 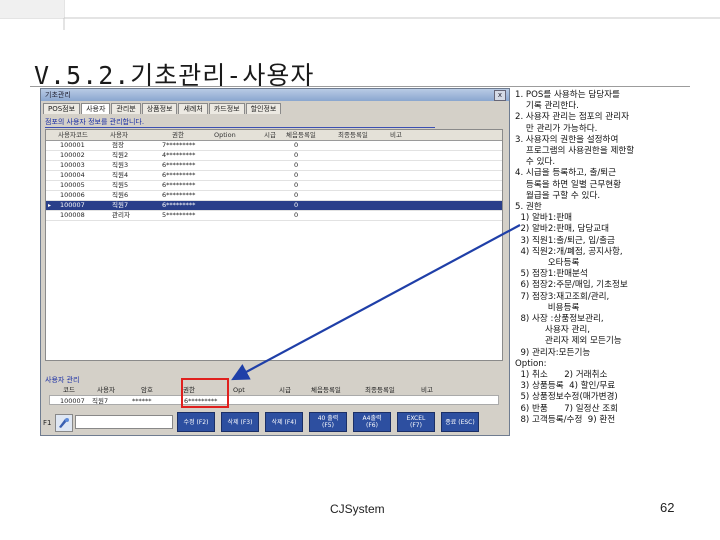 I want to click on table-cell: 4*********, so click(x=179, y=155).